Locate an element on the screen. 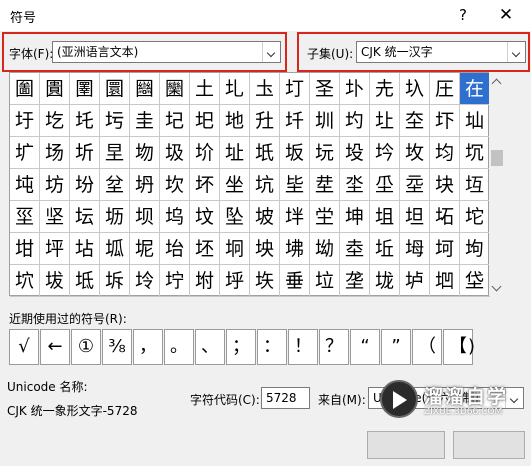  symbol-cell: 址 is located at coordinates (235, 153).